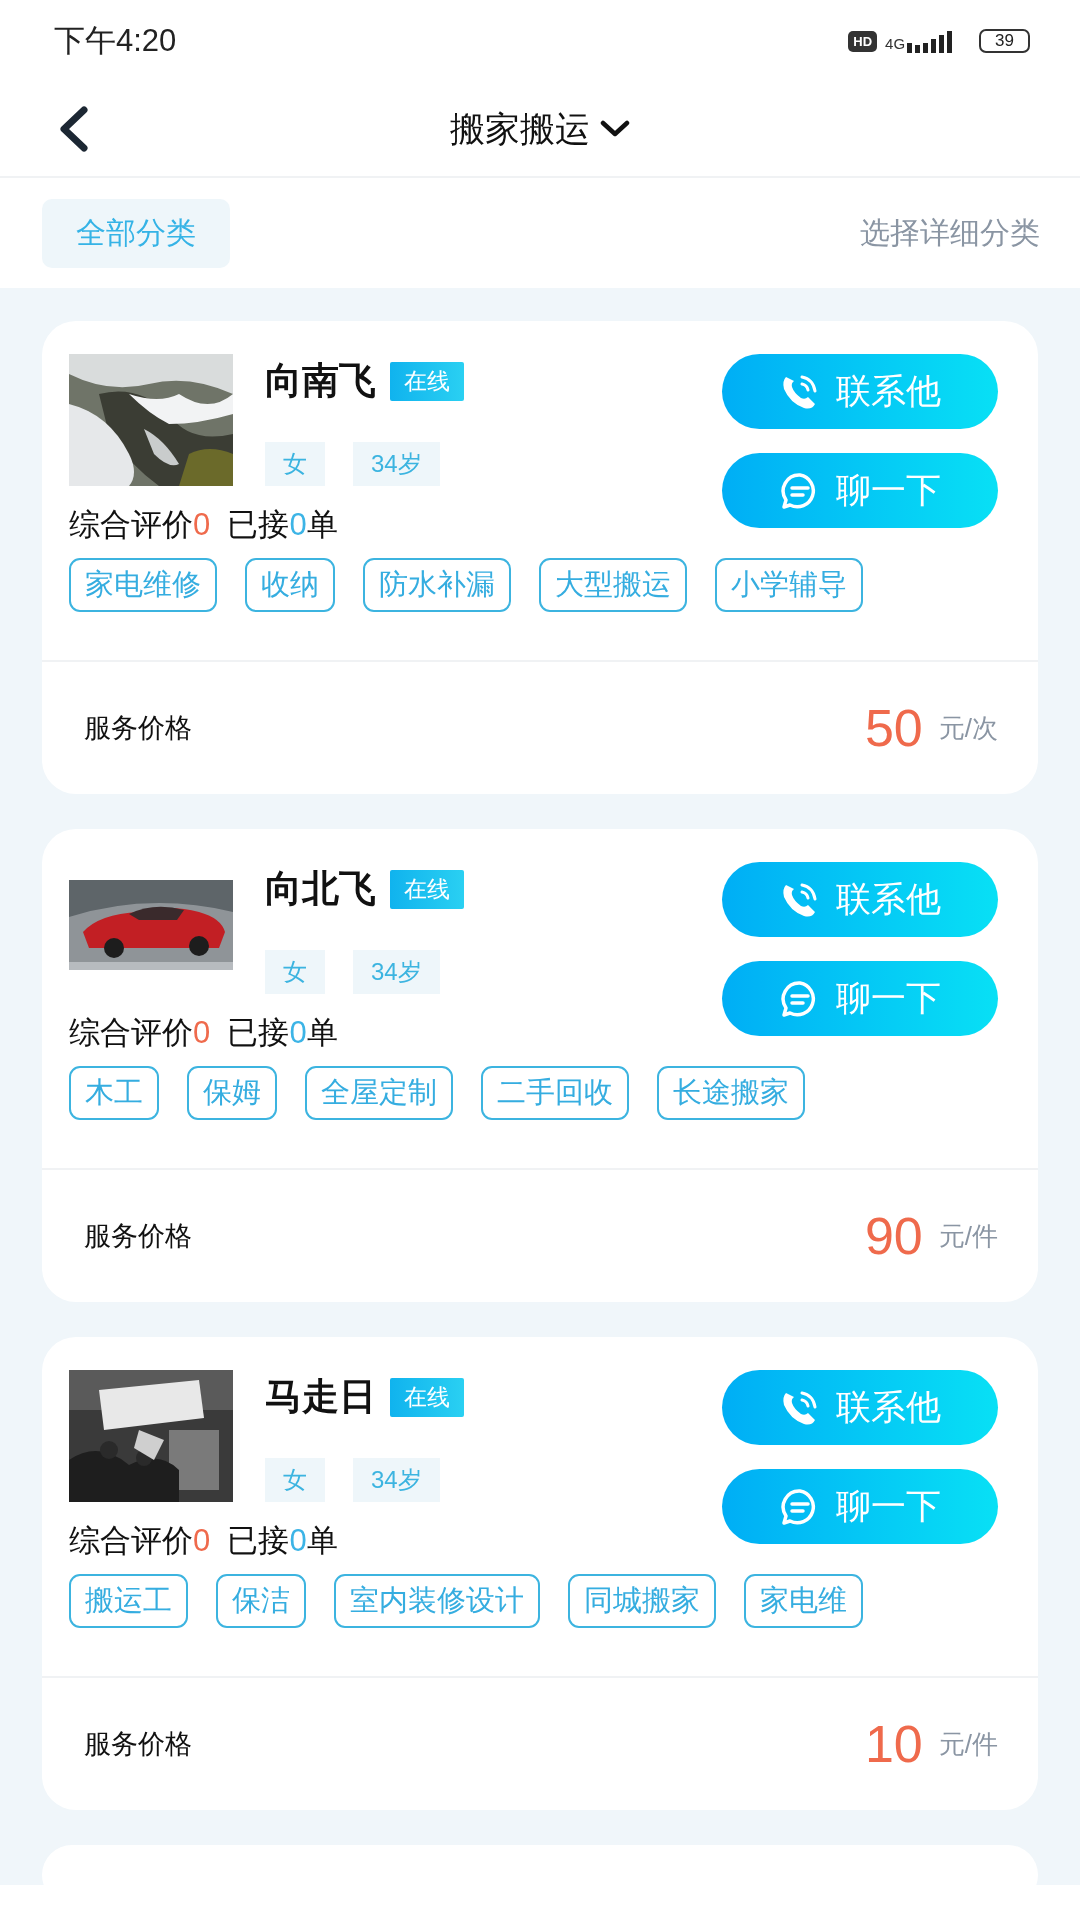  What do you see at coordinates (320, 381) in the screenshot?
I see `provider-name: 向南飞` at bounding box center [320, 381].